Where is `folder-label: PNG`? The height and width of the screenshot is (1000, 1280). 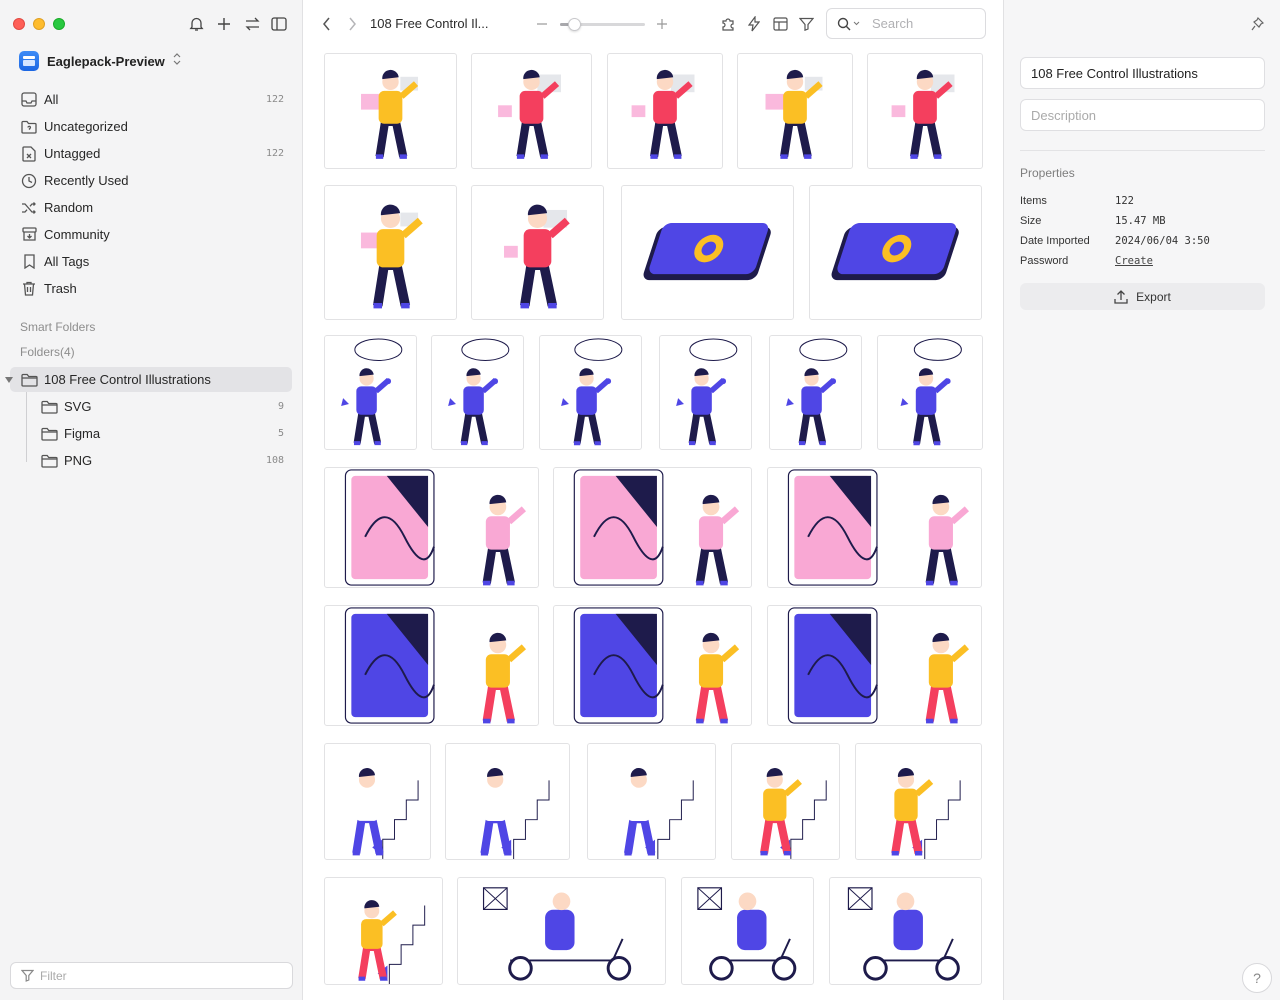
folder-label: PNG is located at coordinates (78, 460).